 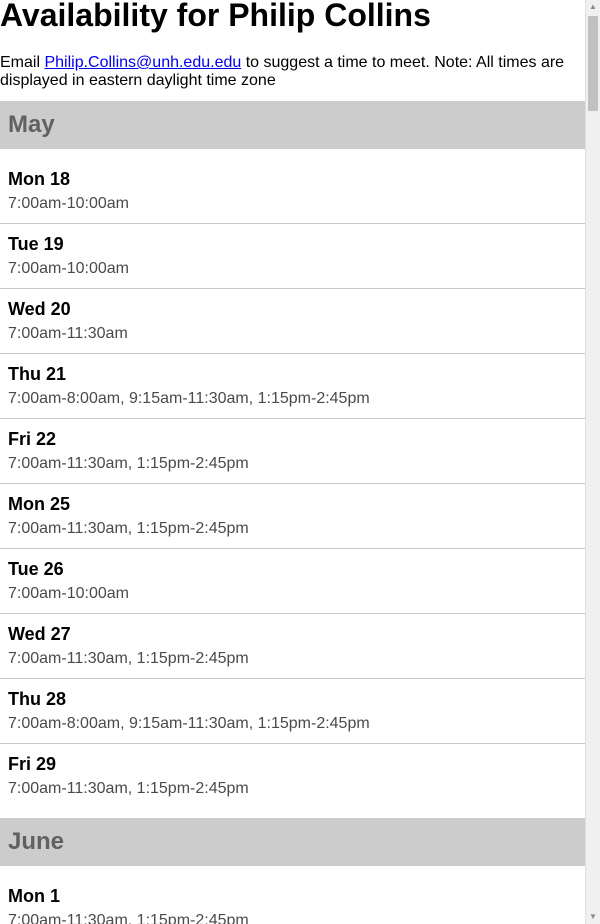 What do you see at coordinates (292, 646) in the screenshot?
I see `day-list-item: Wed 27 7:00am-11:30am, 1:15pm-2:45pm` at bounding box center [292, 646].